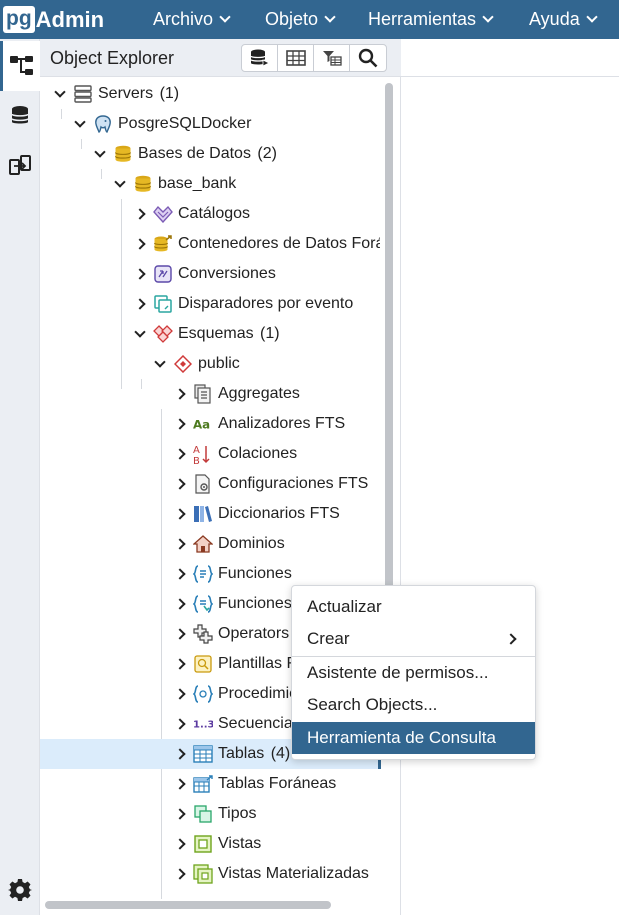 Image resolution: width=619 pixels, height=915 pixels. I want to click on query-tool-button, so click(260, 58).